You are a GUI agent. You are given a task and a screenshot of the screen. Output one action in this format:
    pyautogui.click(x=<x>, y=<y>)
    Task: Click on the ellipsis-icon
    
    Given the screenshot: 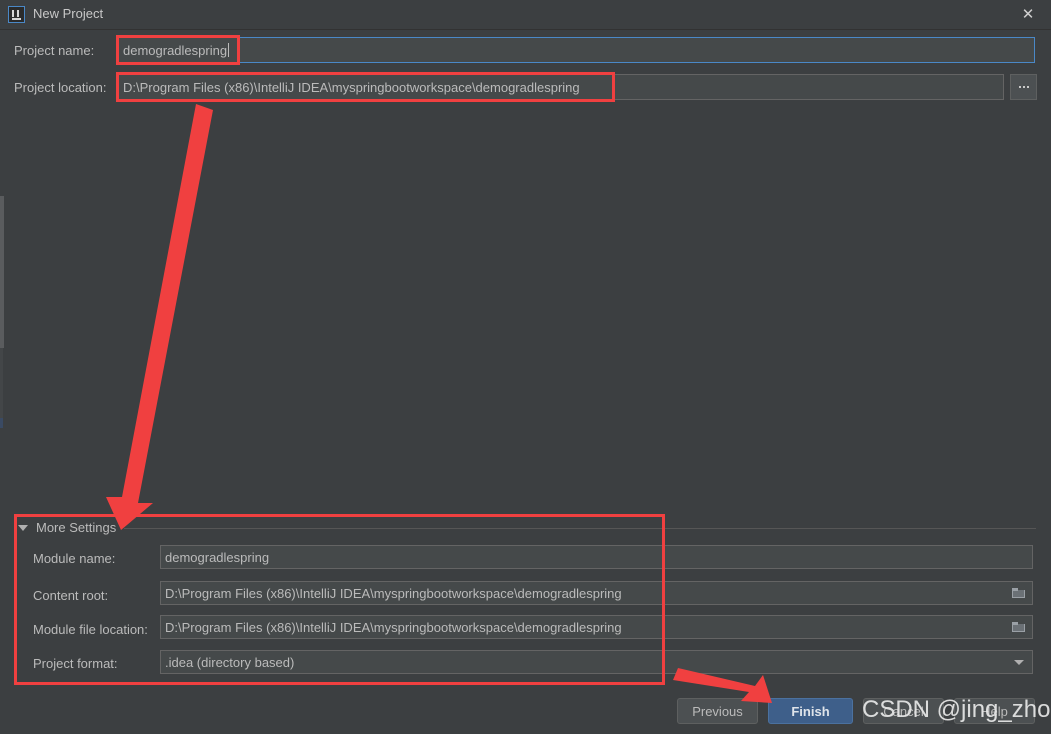 What is the action you would take?
    pyautogui.click(x=1023, y=87)
    